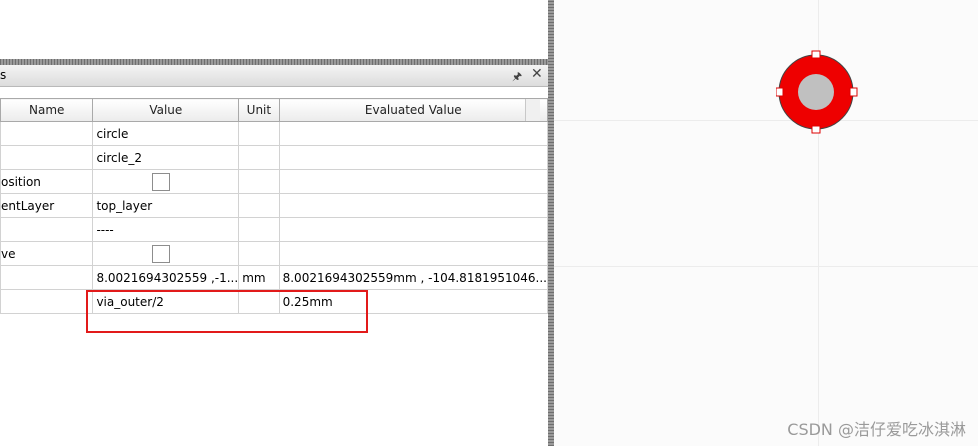 This screenshot has width=978, height=446. I want to click on resize-handle-left, so click(780, 92).